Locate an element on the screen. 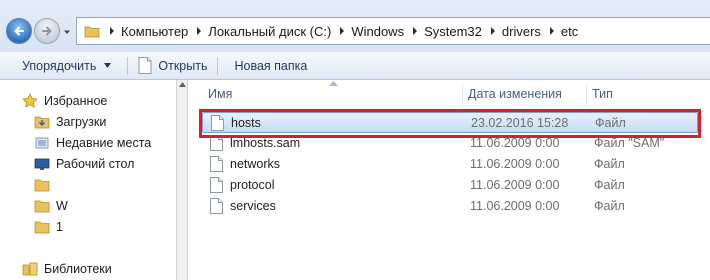  column-header-date: Дата изменения is located at coordinates (526, 94).